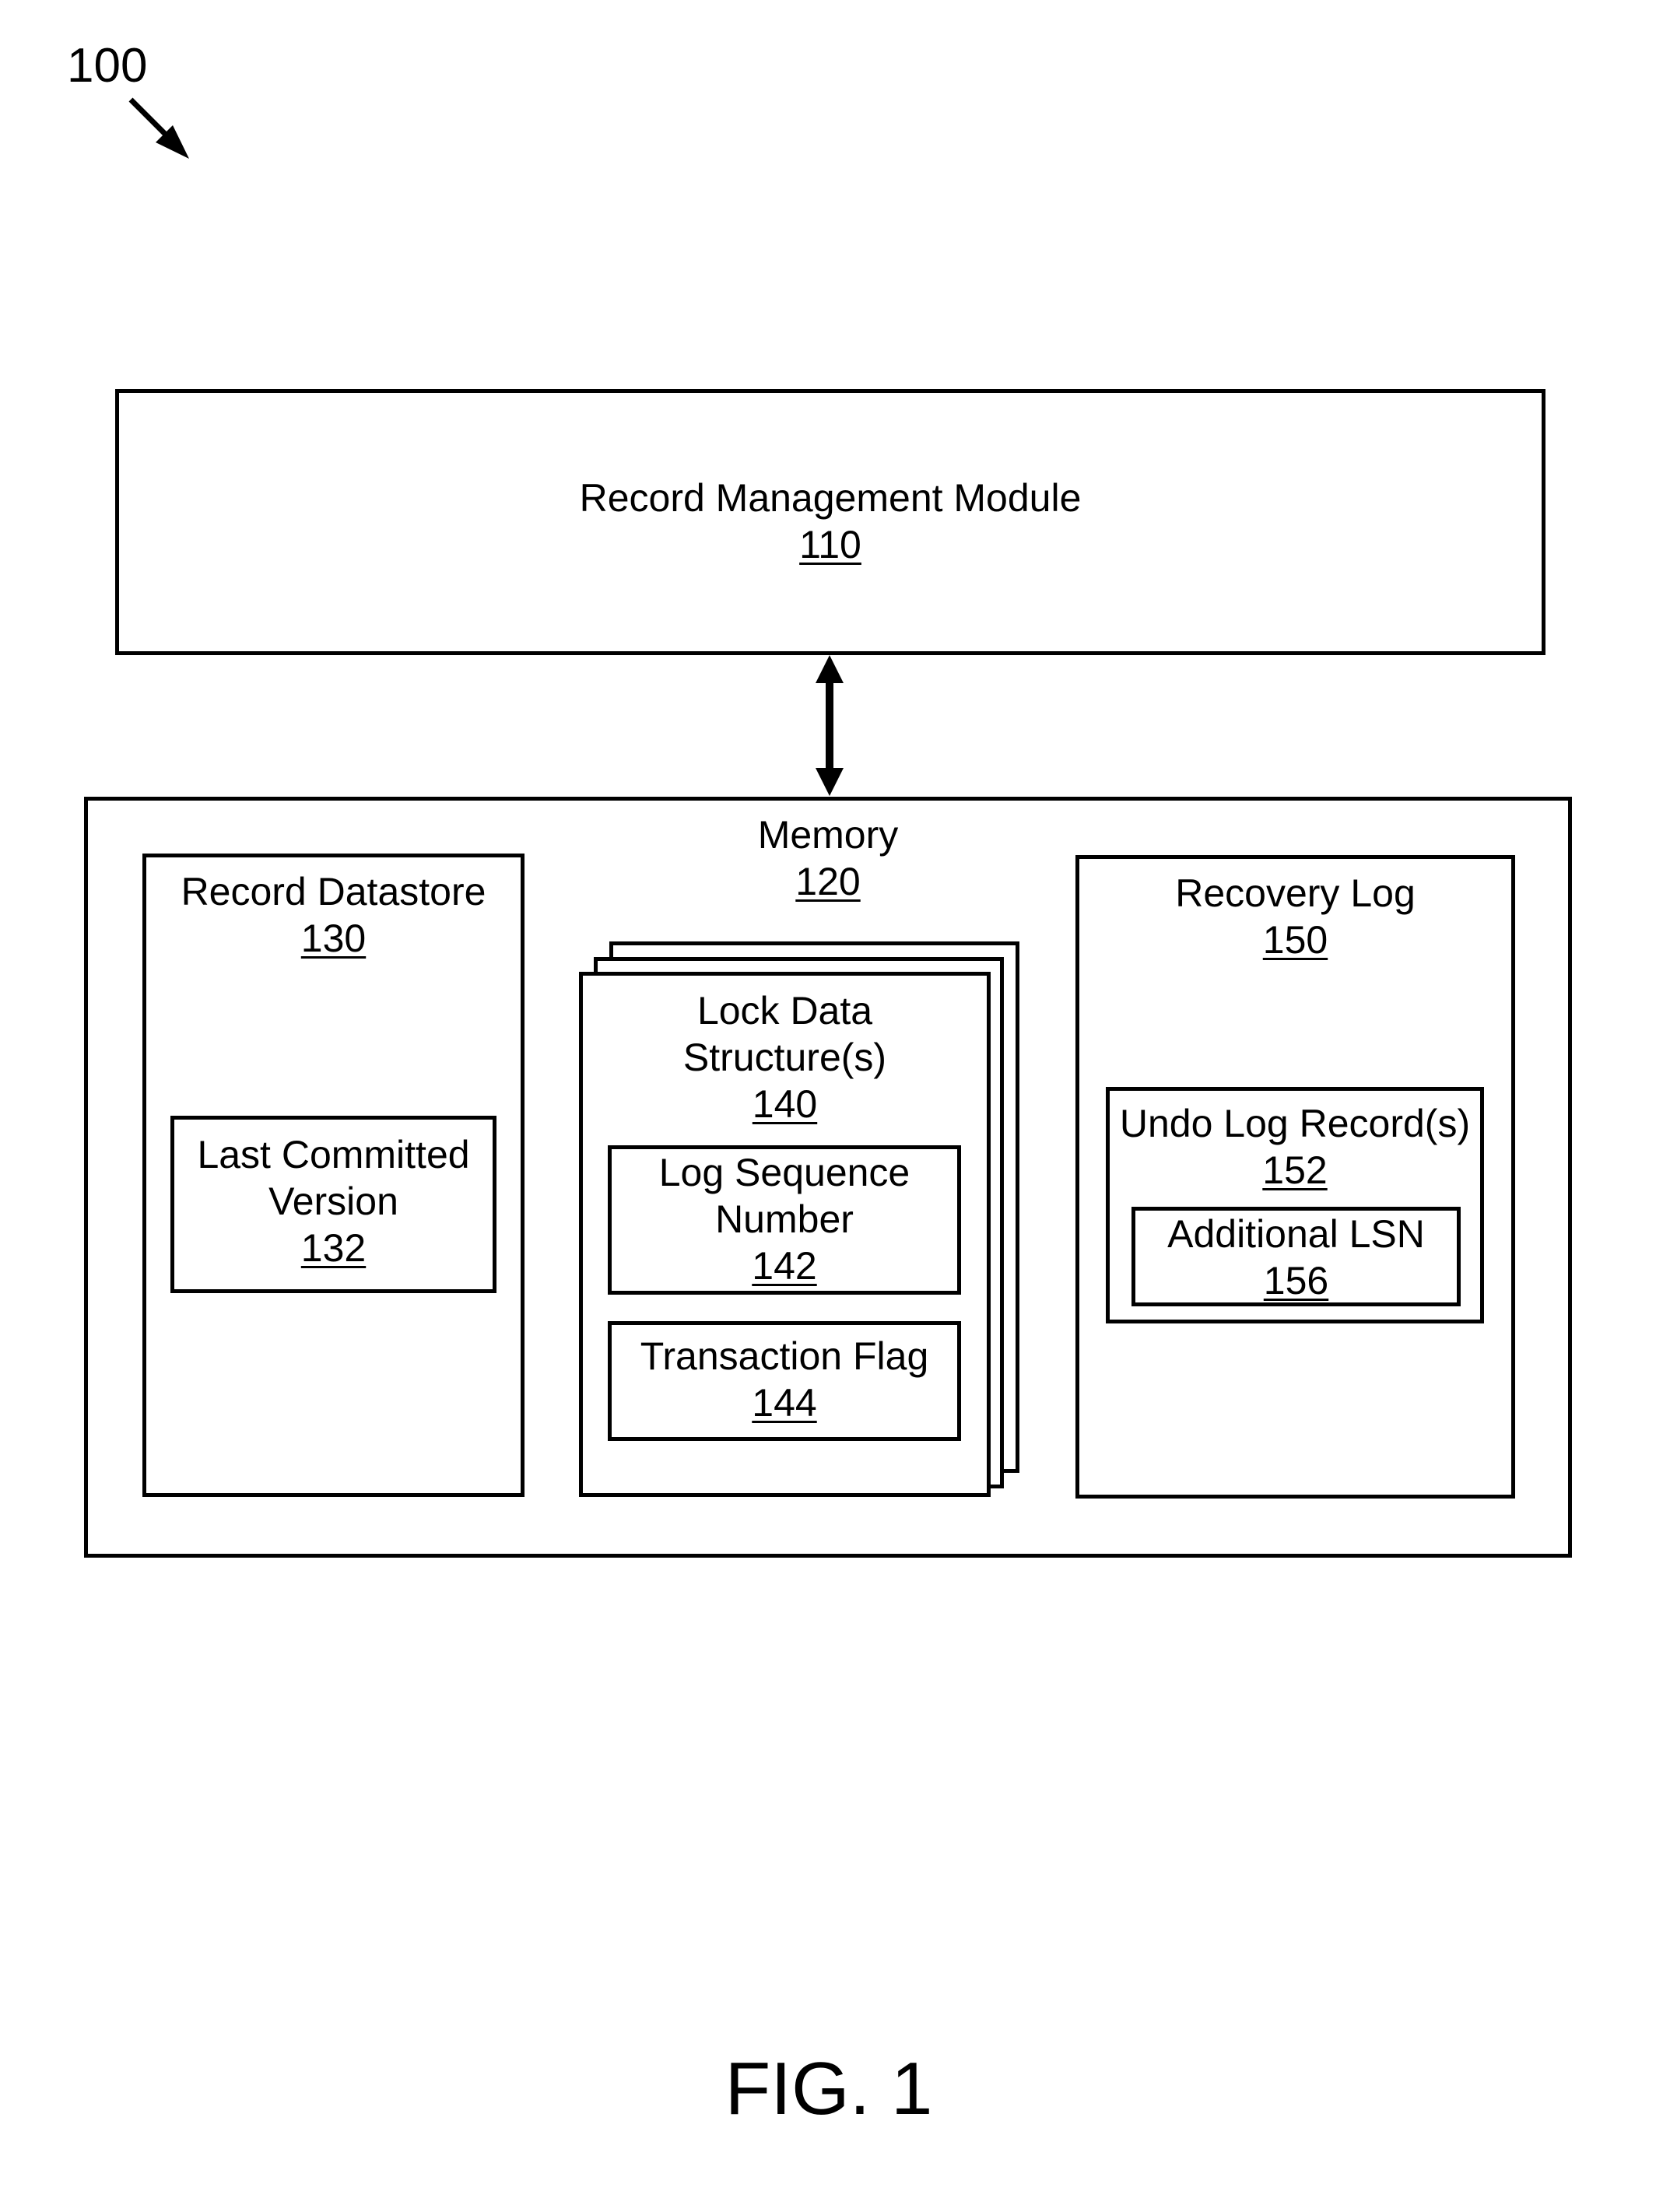 Image resolution: width=1670 pixels, height=2212 pixels. I want to click on log-sequence-number-label-line2: Number, so click(784, 1219).